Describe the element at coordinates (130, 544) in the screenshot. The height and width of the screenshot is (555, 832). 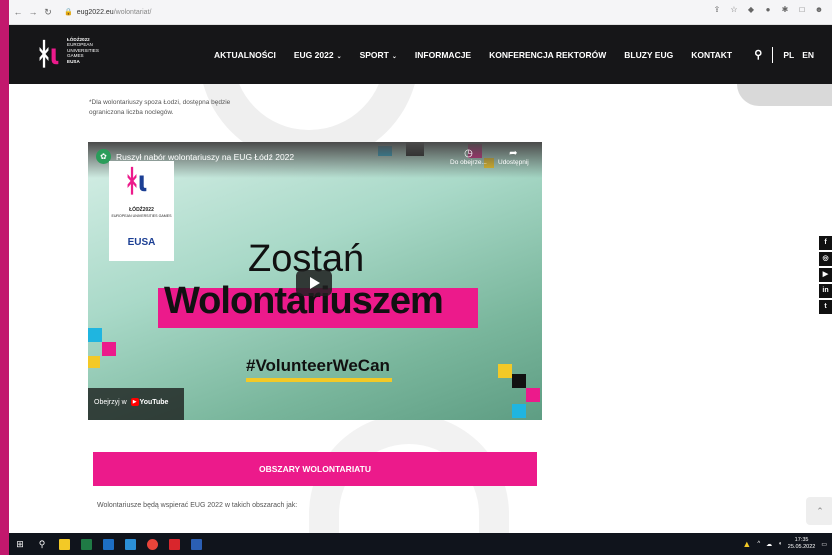
I see `app-icon` at that location.